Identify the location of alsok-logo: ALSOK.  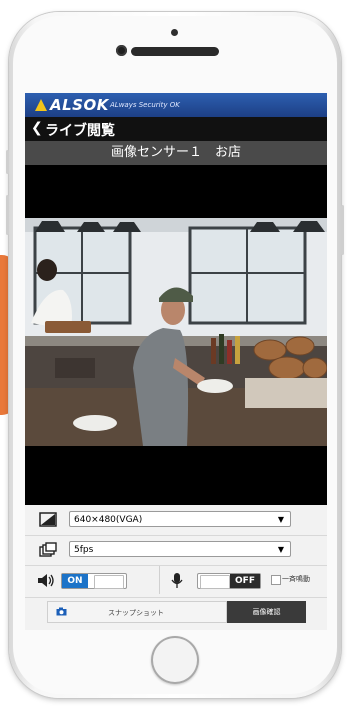
(72, 105).